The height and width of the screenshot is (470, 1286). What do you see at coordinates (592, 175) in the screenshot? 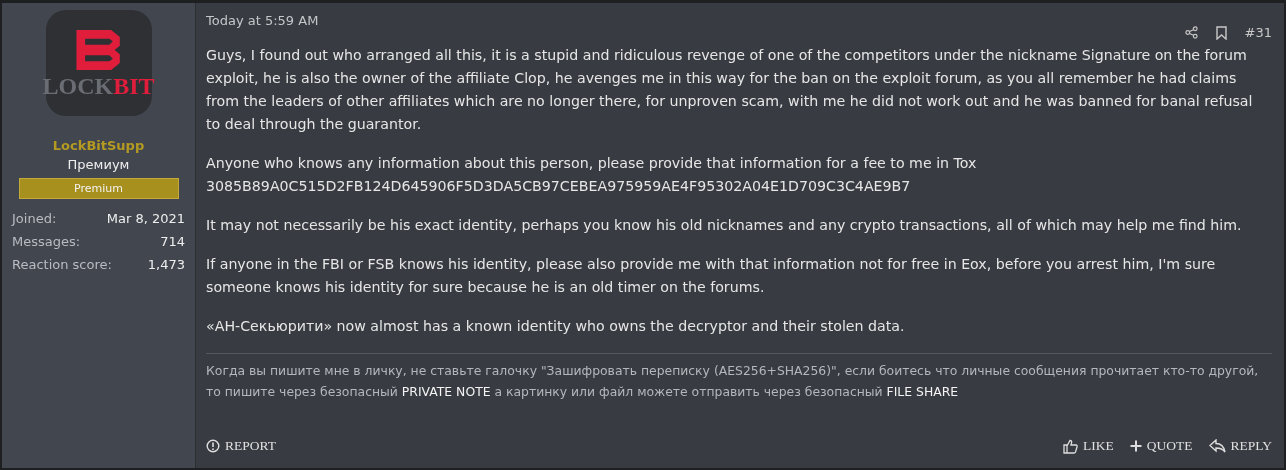
I see `post-paragraph: Anyone who knows any information about this person, please provide that information for a fee to me in Tox 3085B89A0C515D2FB124D645906F5D3DA5CB97CEBEA975959AE4F95302A04E1D709C3C4AE9B7` at bounding box center [592, 175].